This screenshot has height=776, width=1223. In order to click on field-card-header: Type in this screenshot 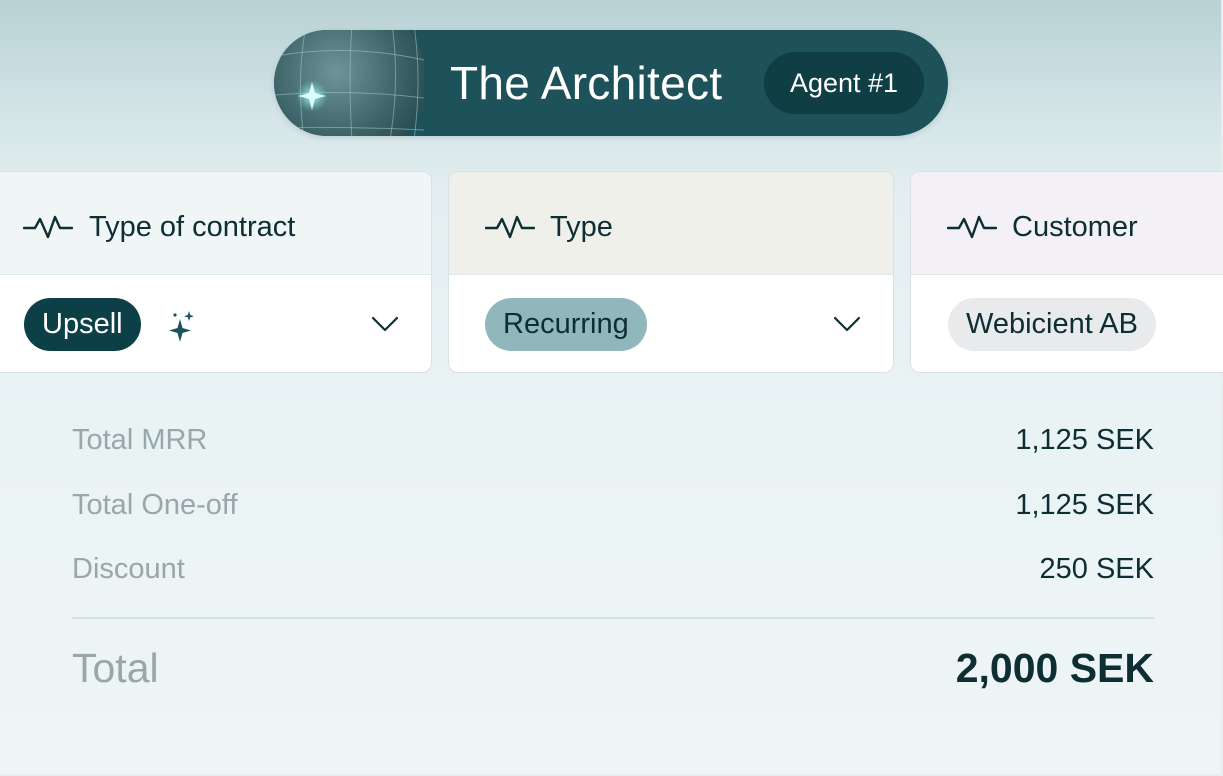, I will do `click(671, 223)`.